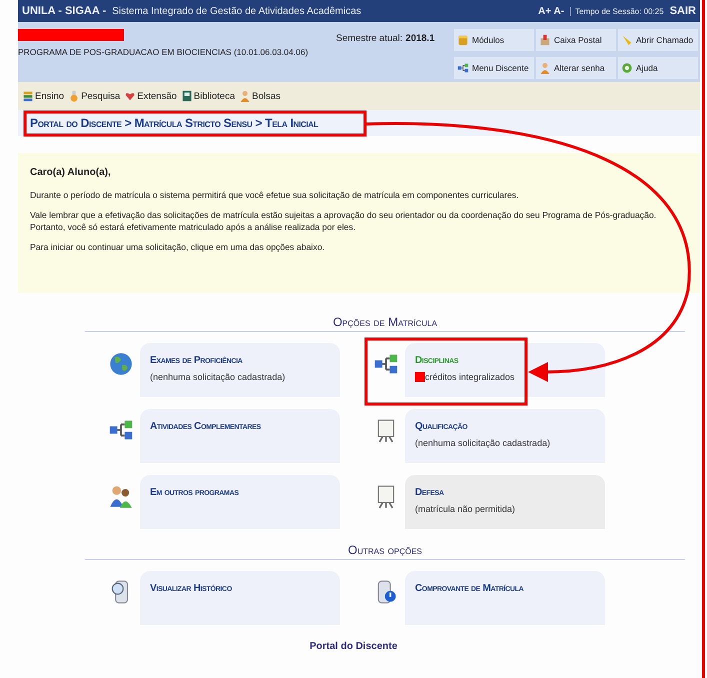 The width and height of the screenshot is (707, 678). I want to click on option-status: créditos integralizados, so click(470, 377).